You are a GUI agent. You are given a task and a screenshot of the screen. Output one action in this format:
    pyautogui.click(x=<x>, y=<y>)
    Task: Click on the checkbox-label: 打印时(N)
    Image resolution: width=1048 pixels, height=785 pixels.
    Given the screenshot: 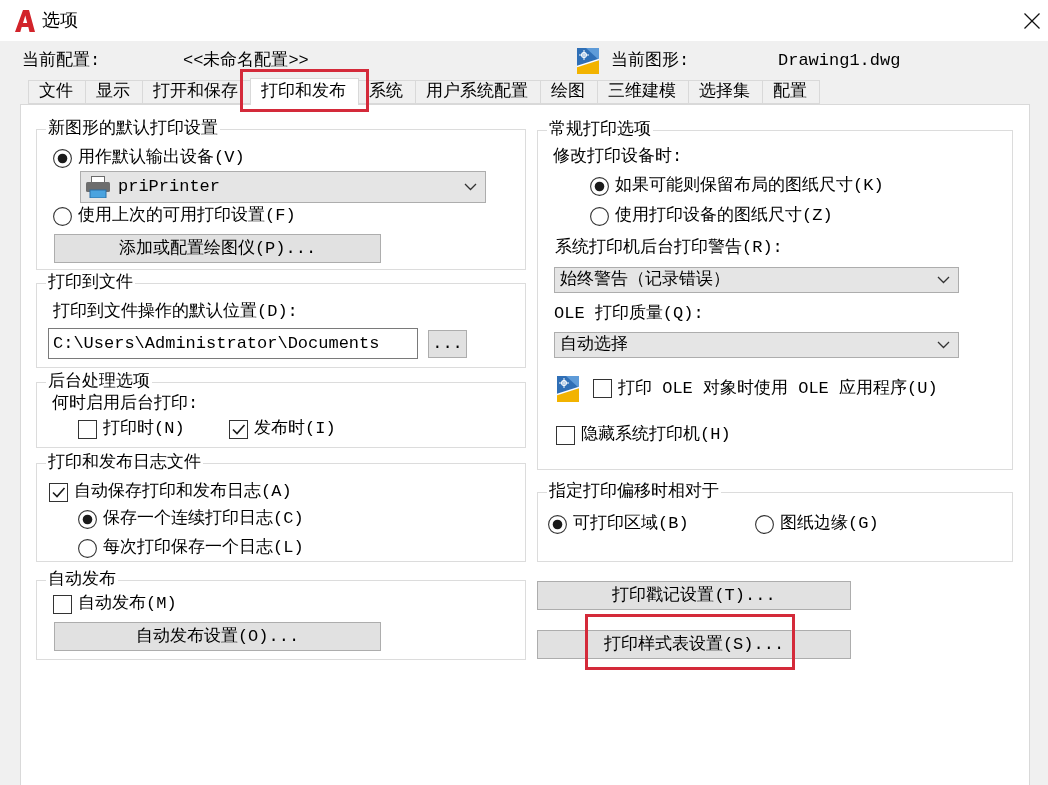 What is the action you would take?
    pyautogui.click(x=144, y=429)
    